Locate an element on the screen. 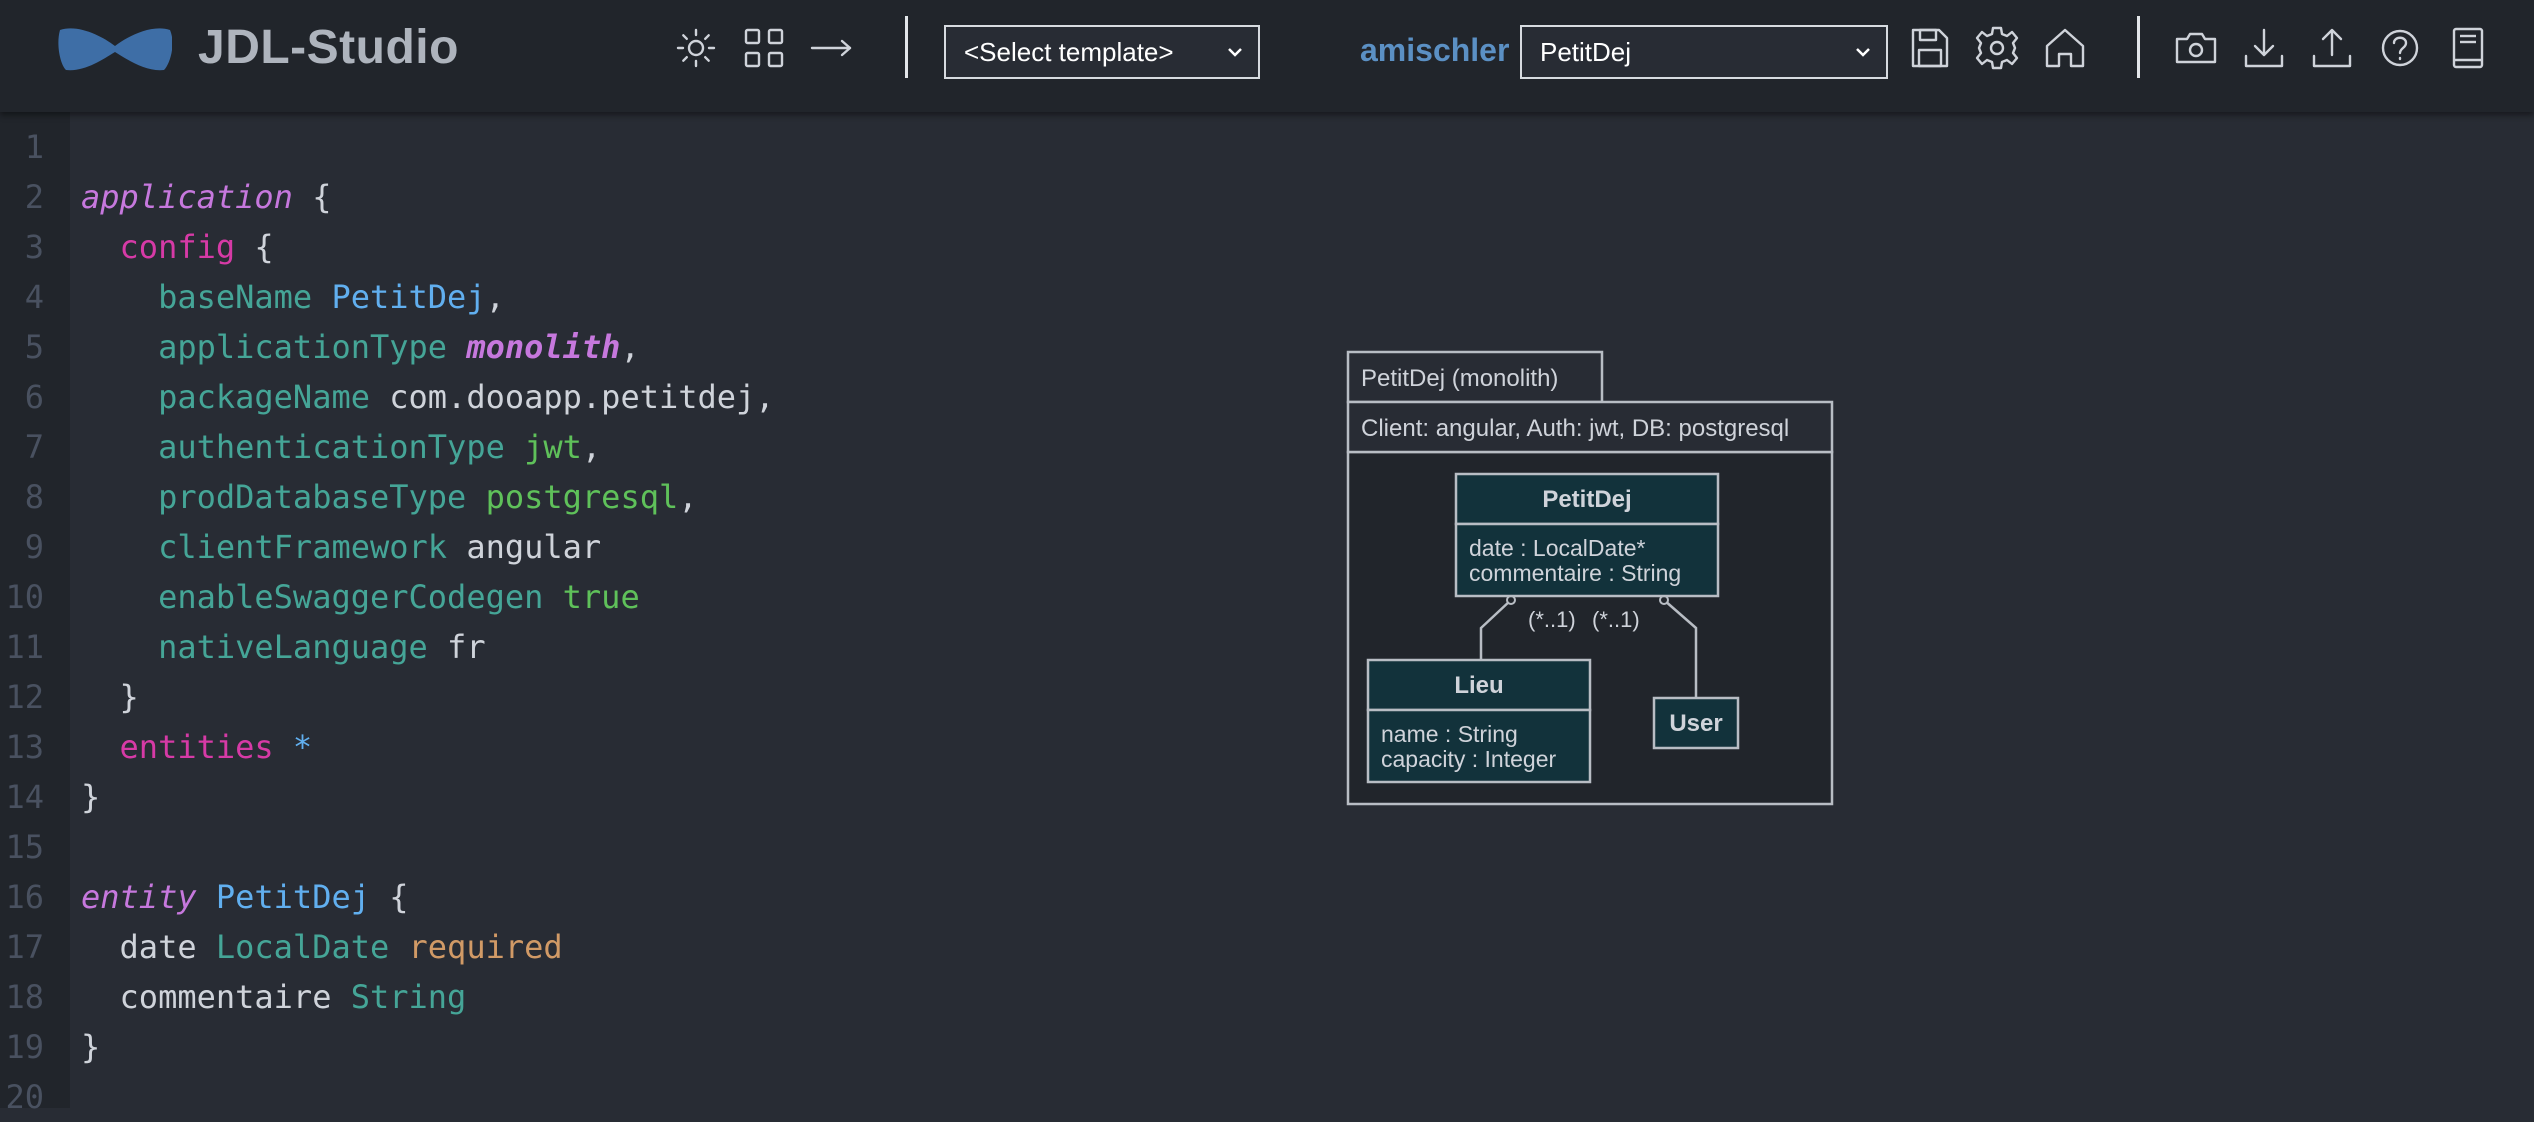  relation-label-user: (*..1) is located at coordinates (1616, 619).